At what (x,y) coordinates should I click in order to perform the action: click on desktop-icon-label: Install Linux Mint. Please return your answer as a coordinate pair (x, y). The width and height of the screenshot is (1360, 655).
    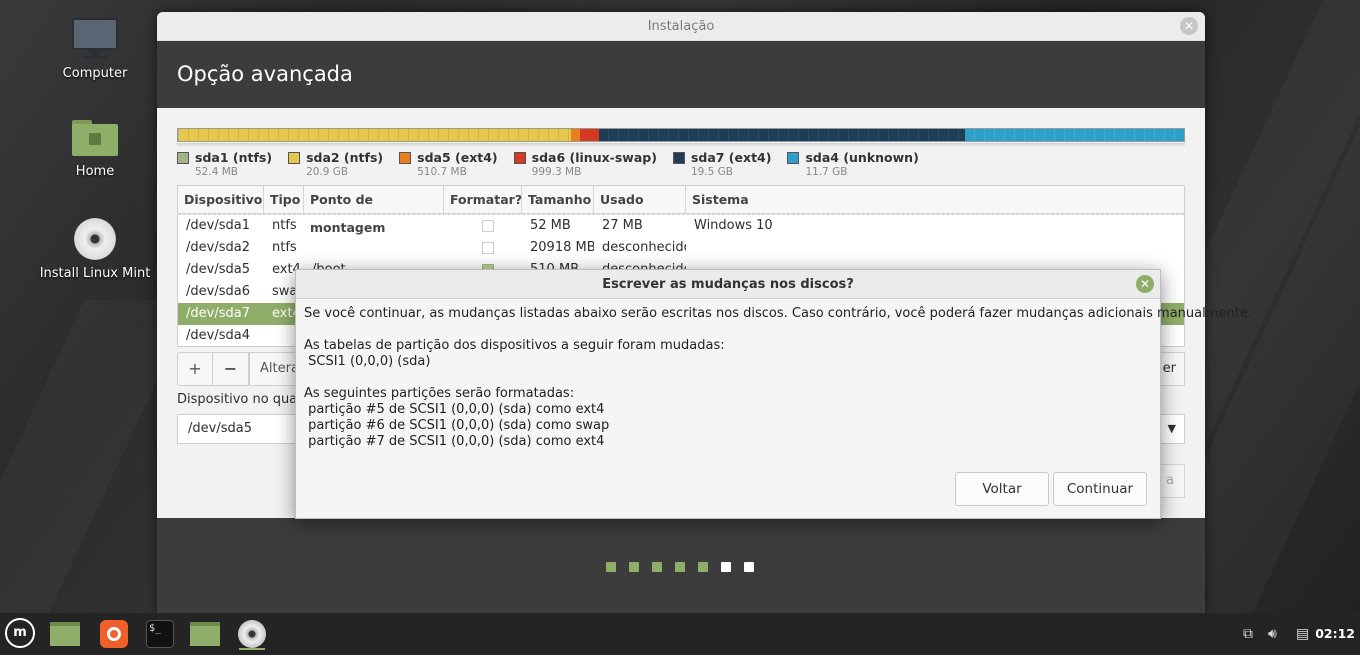
    Looking at the image, I should click on (95, 273).